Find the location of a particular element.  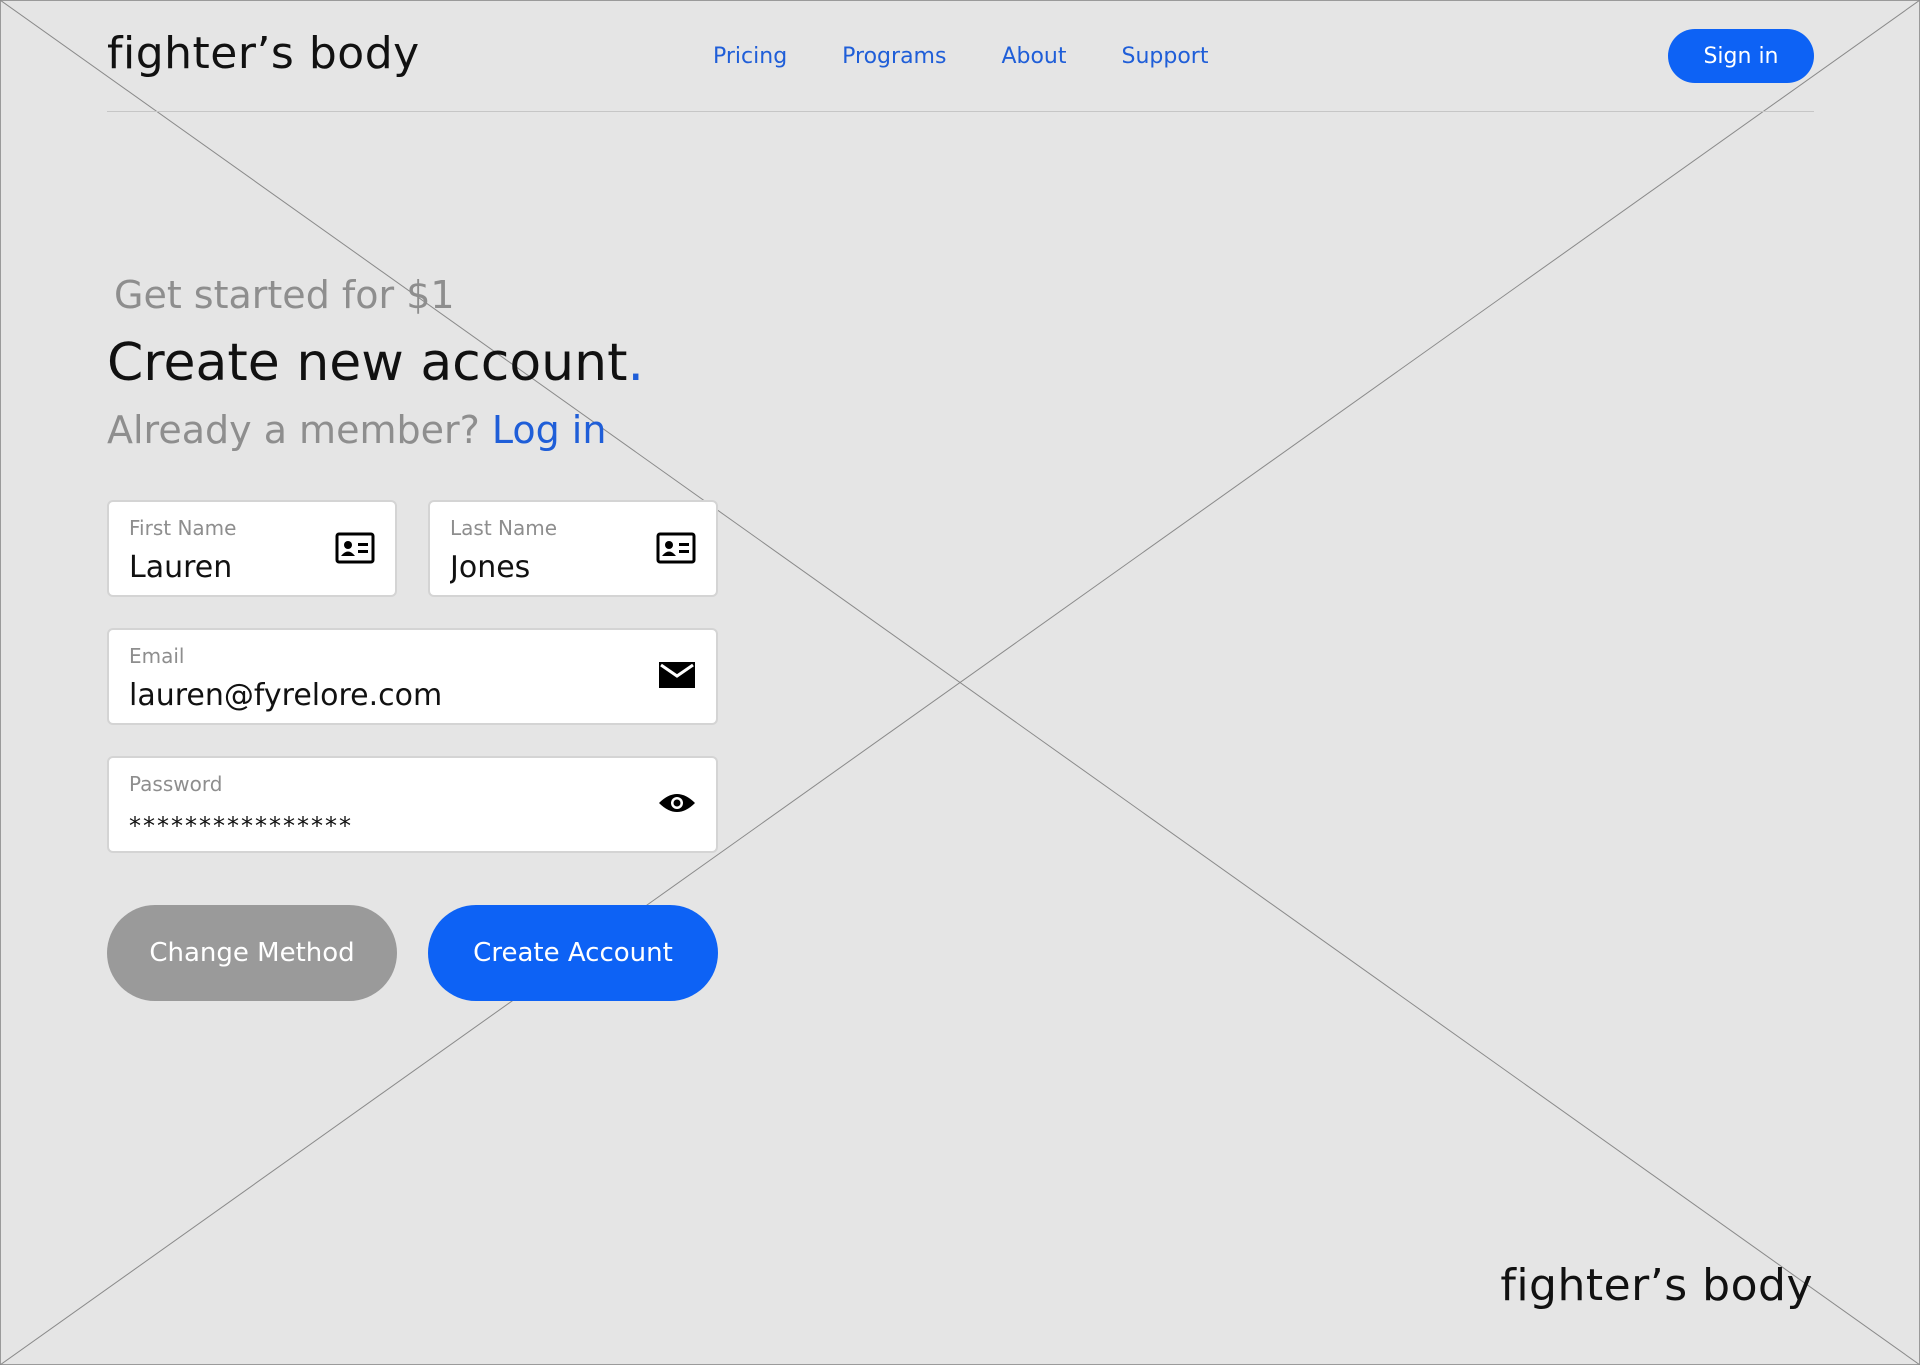

password-field: Password is located at coordinates (412, 804).